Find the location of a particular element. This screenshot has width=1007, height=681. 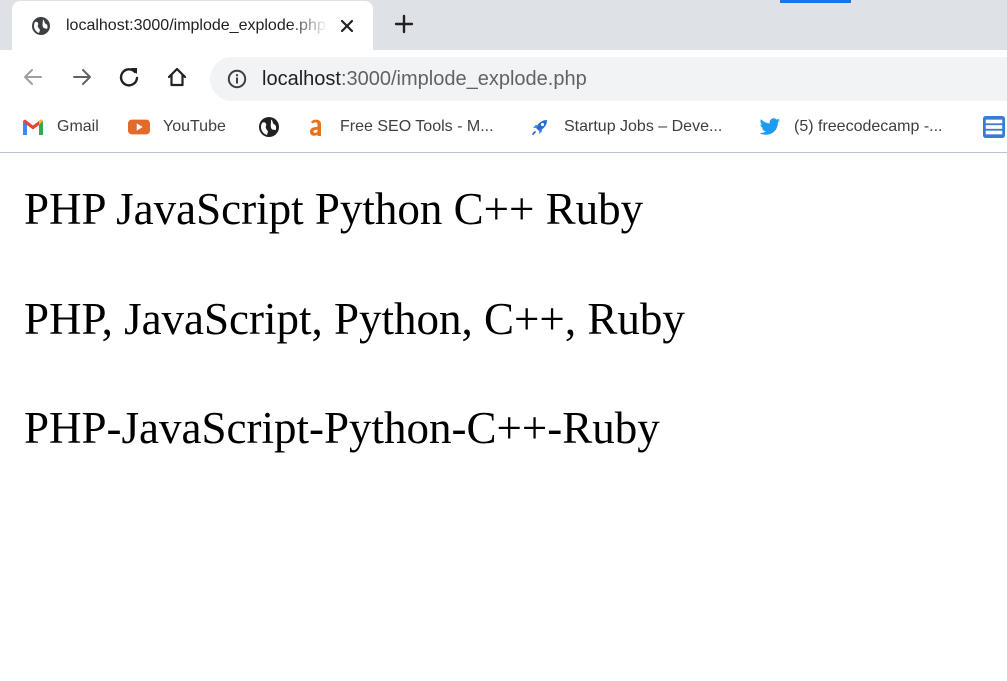

tab-strip: localhost:3000/implode_explode.php is located at coordinates (503, 25).